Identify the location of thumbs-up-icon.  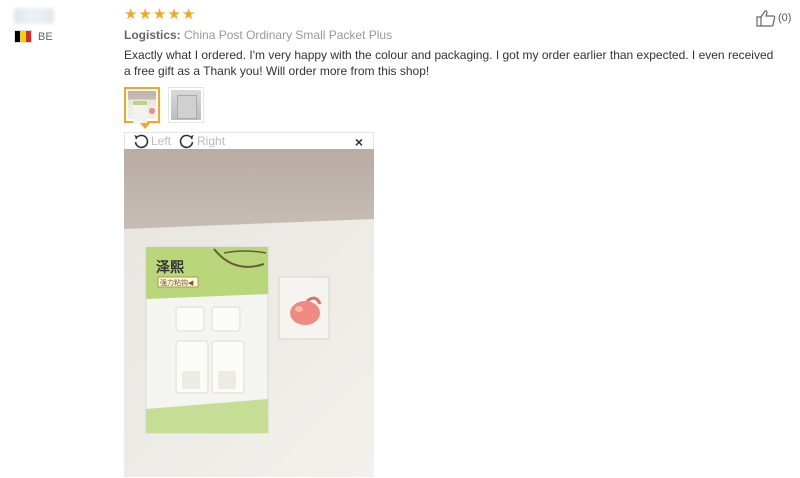
(766, 18).